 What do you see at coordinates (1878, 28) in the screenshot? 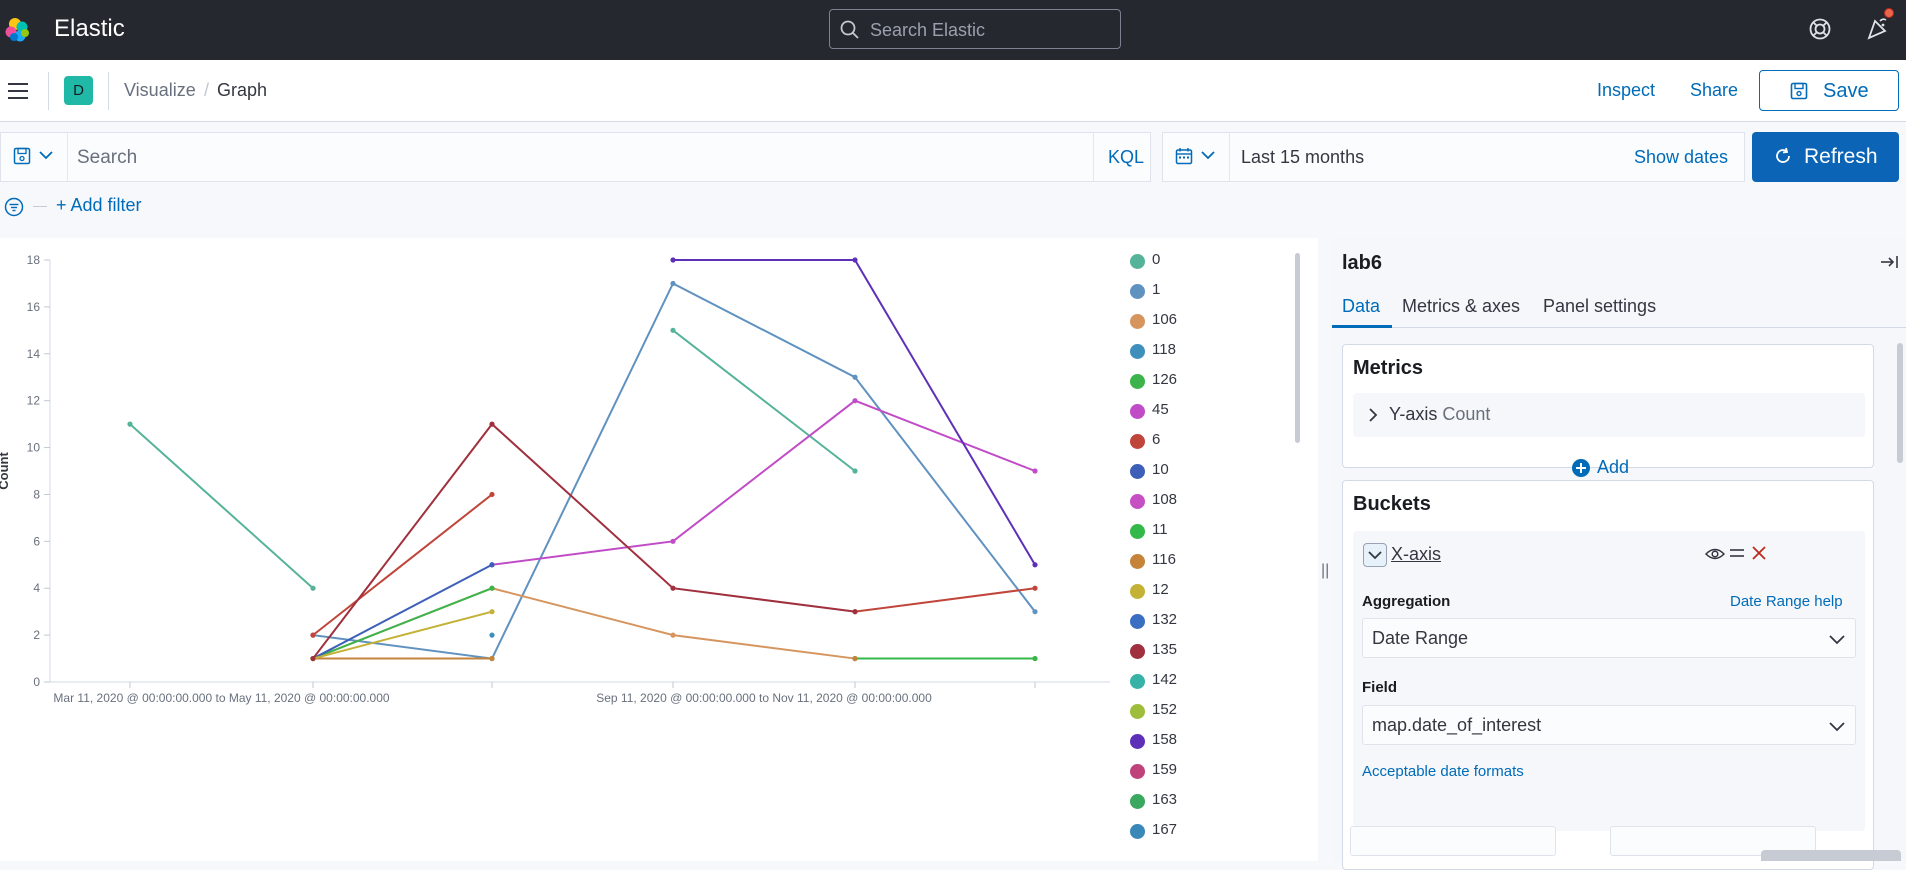
I see `newsfeed-icon` at bounding box center [1878, 28].